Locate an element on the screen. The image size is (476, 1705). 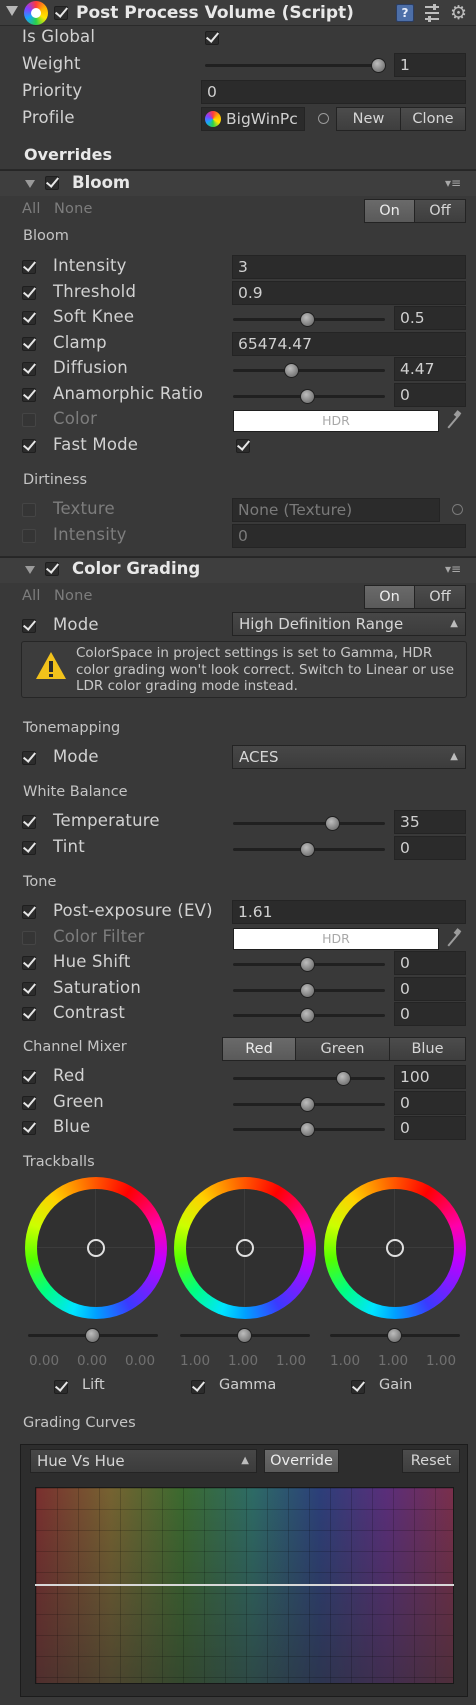
mixer-red-slider-thumb is located at coordinates (343, 1078).